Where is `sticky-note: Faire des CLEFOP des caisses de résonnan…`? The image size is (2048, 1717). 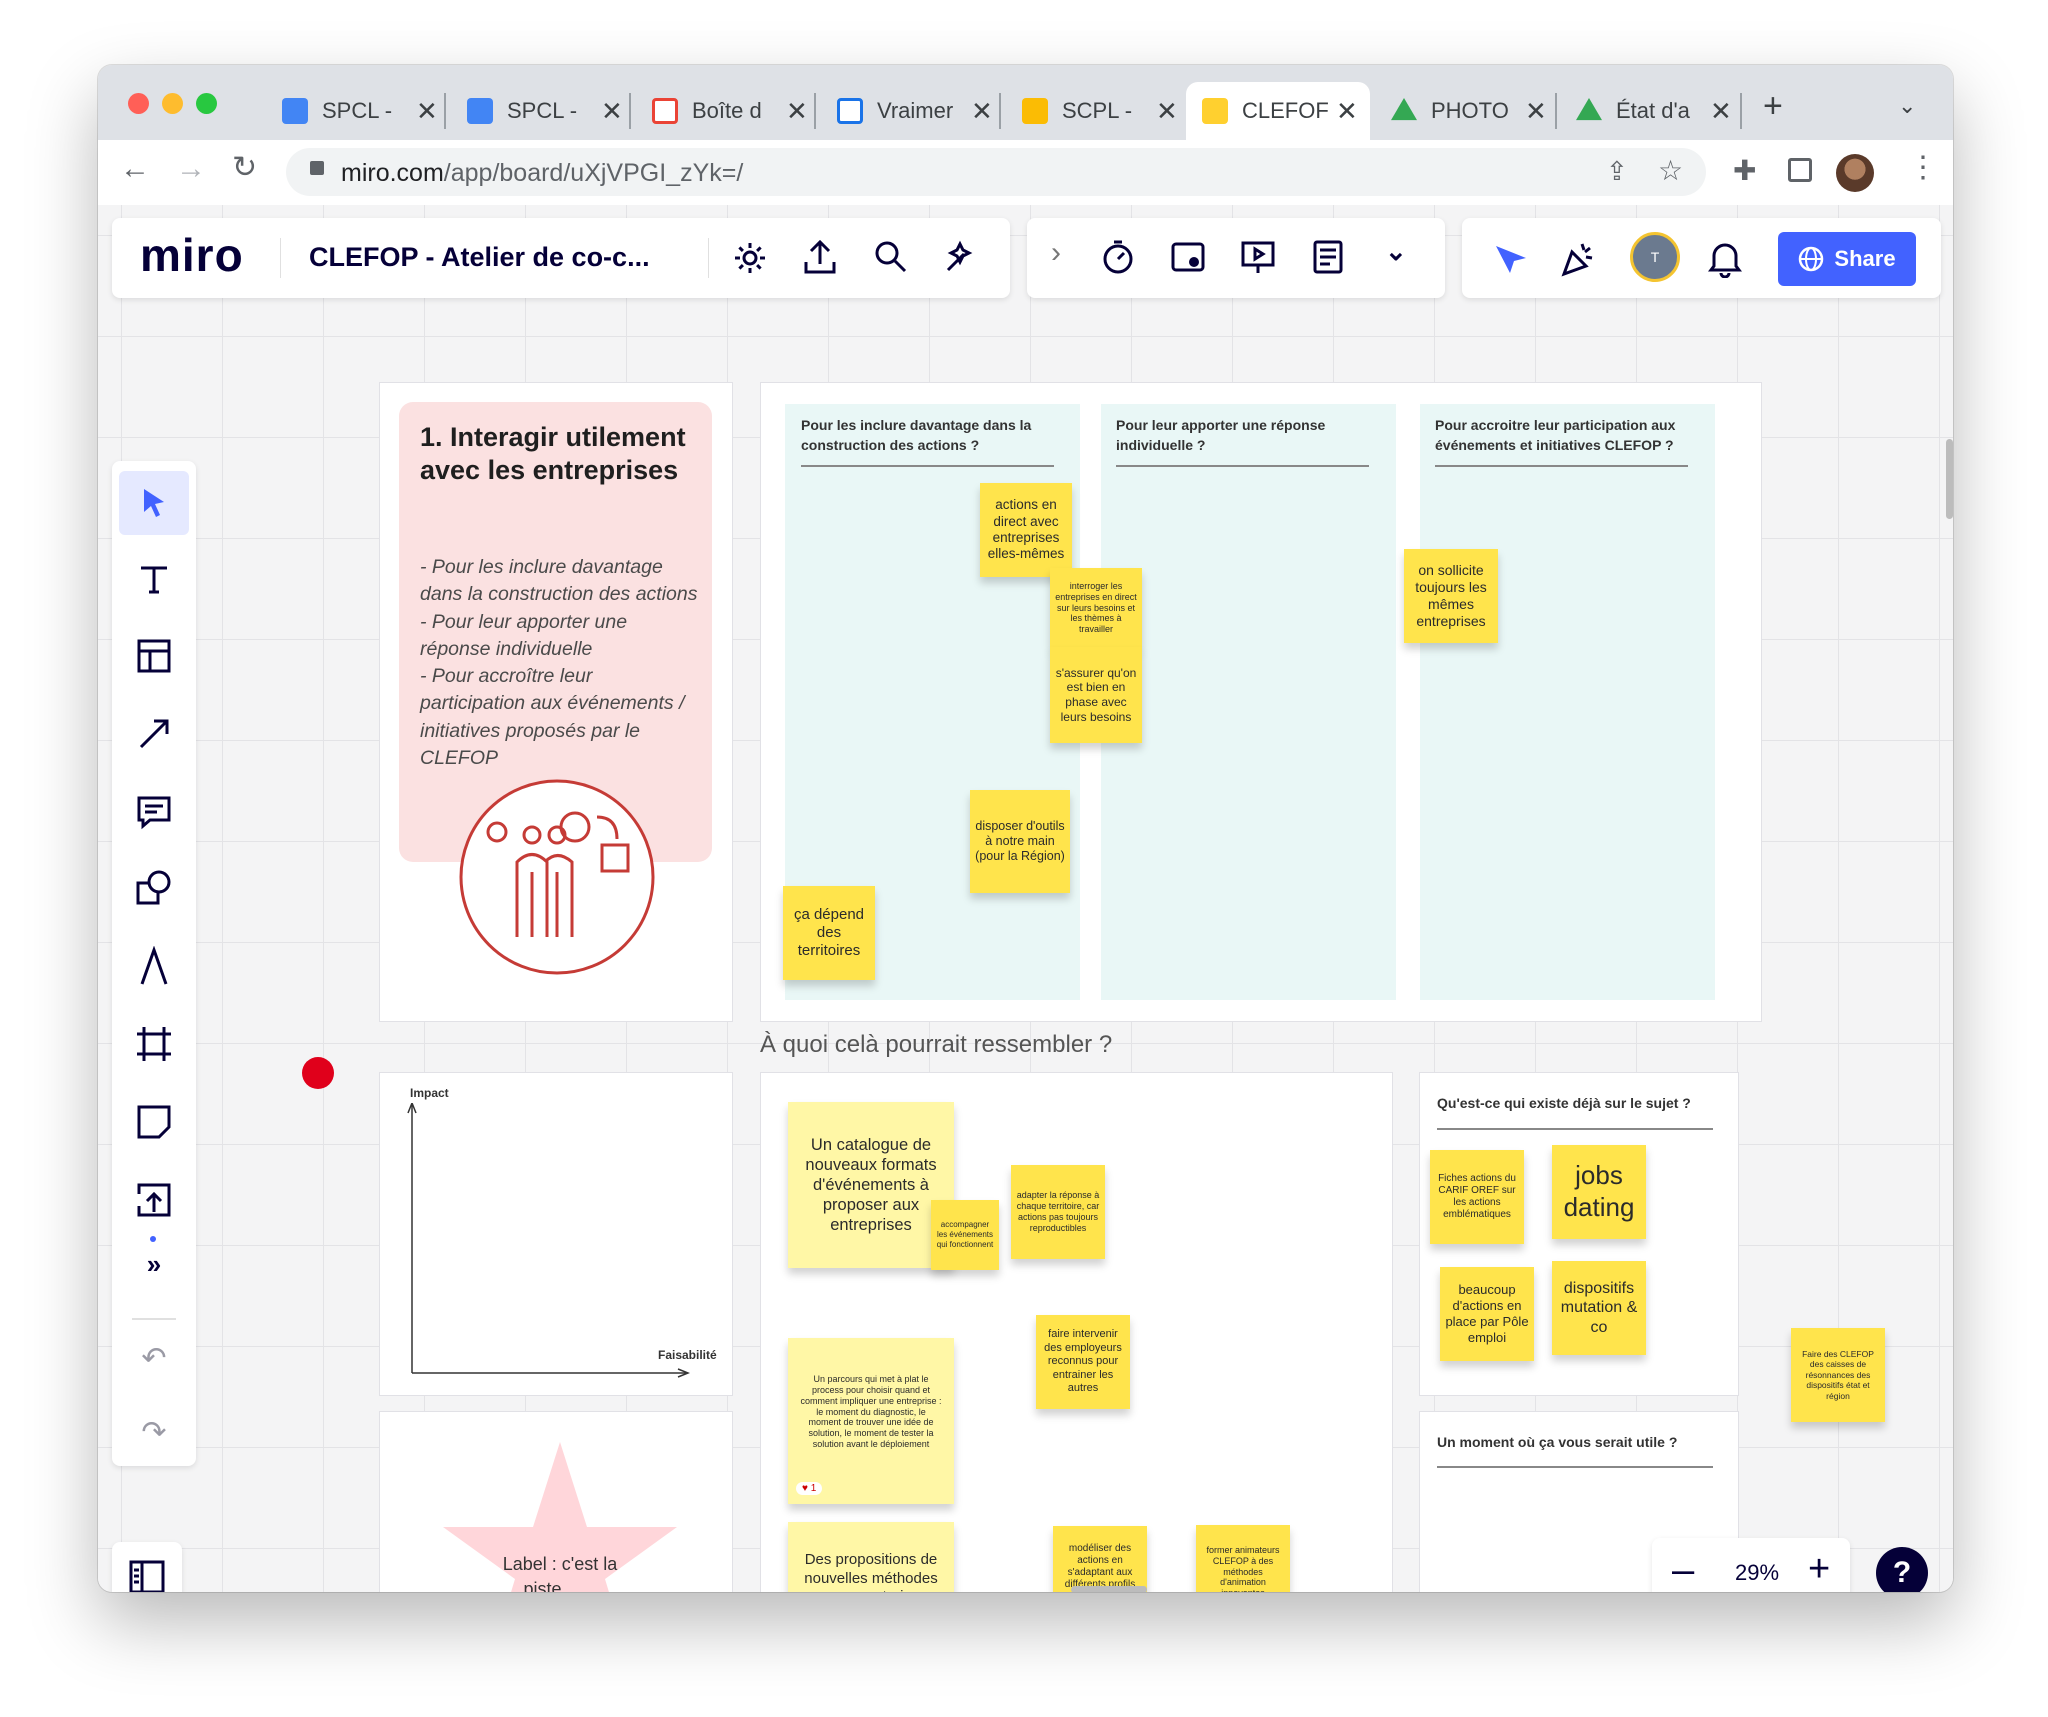 sticky-note: Faire des CLEFOP des caisses de résonnan… is located at coordinates (1838, 1375).